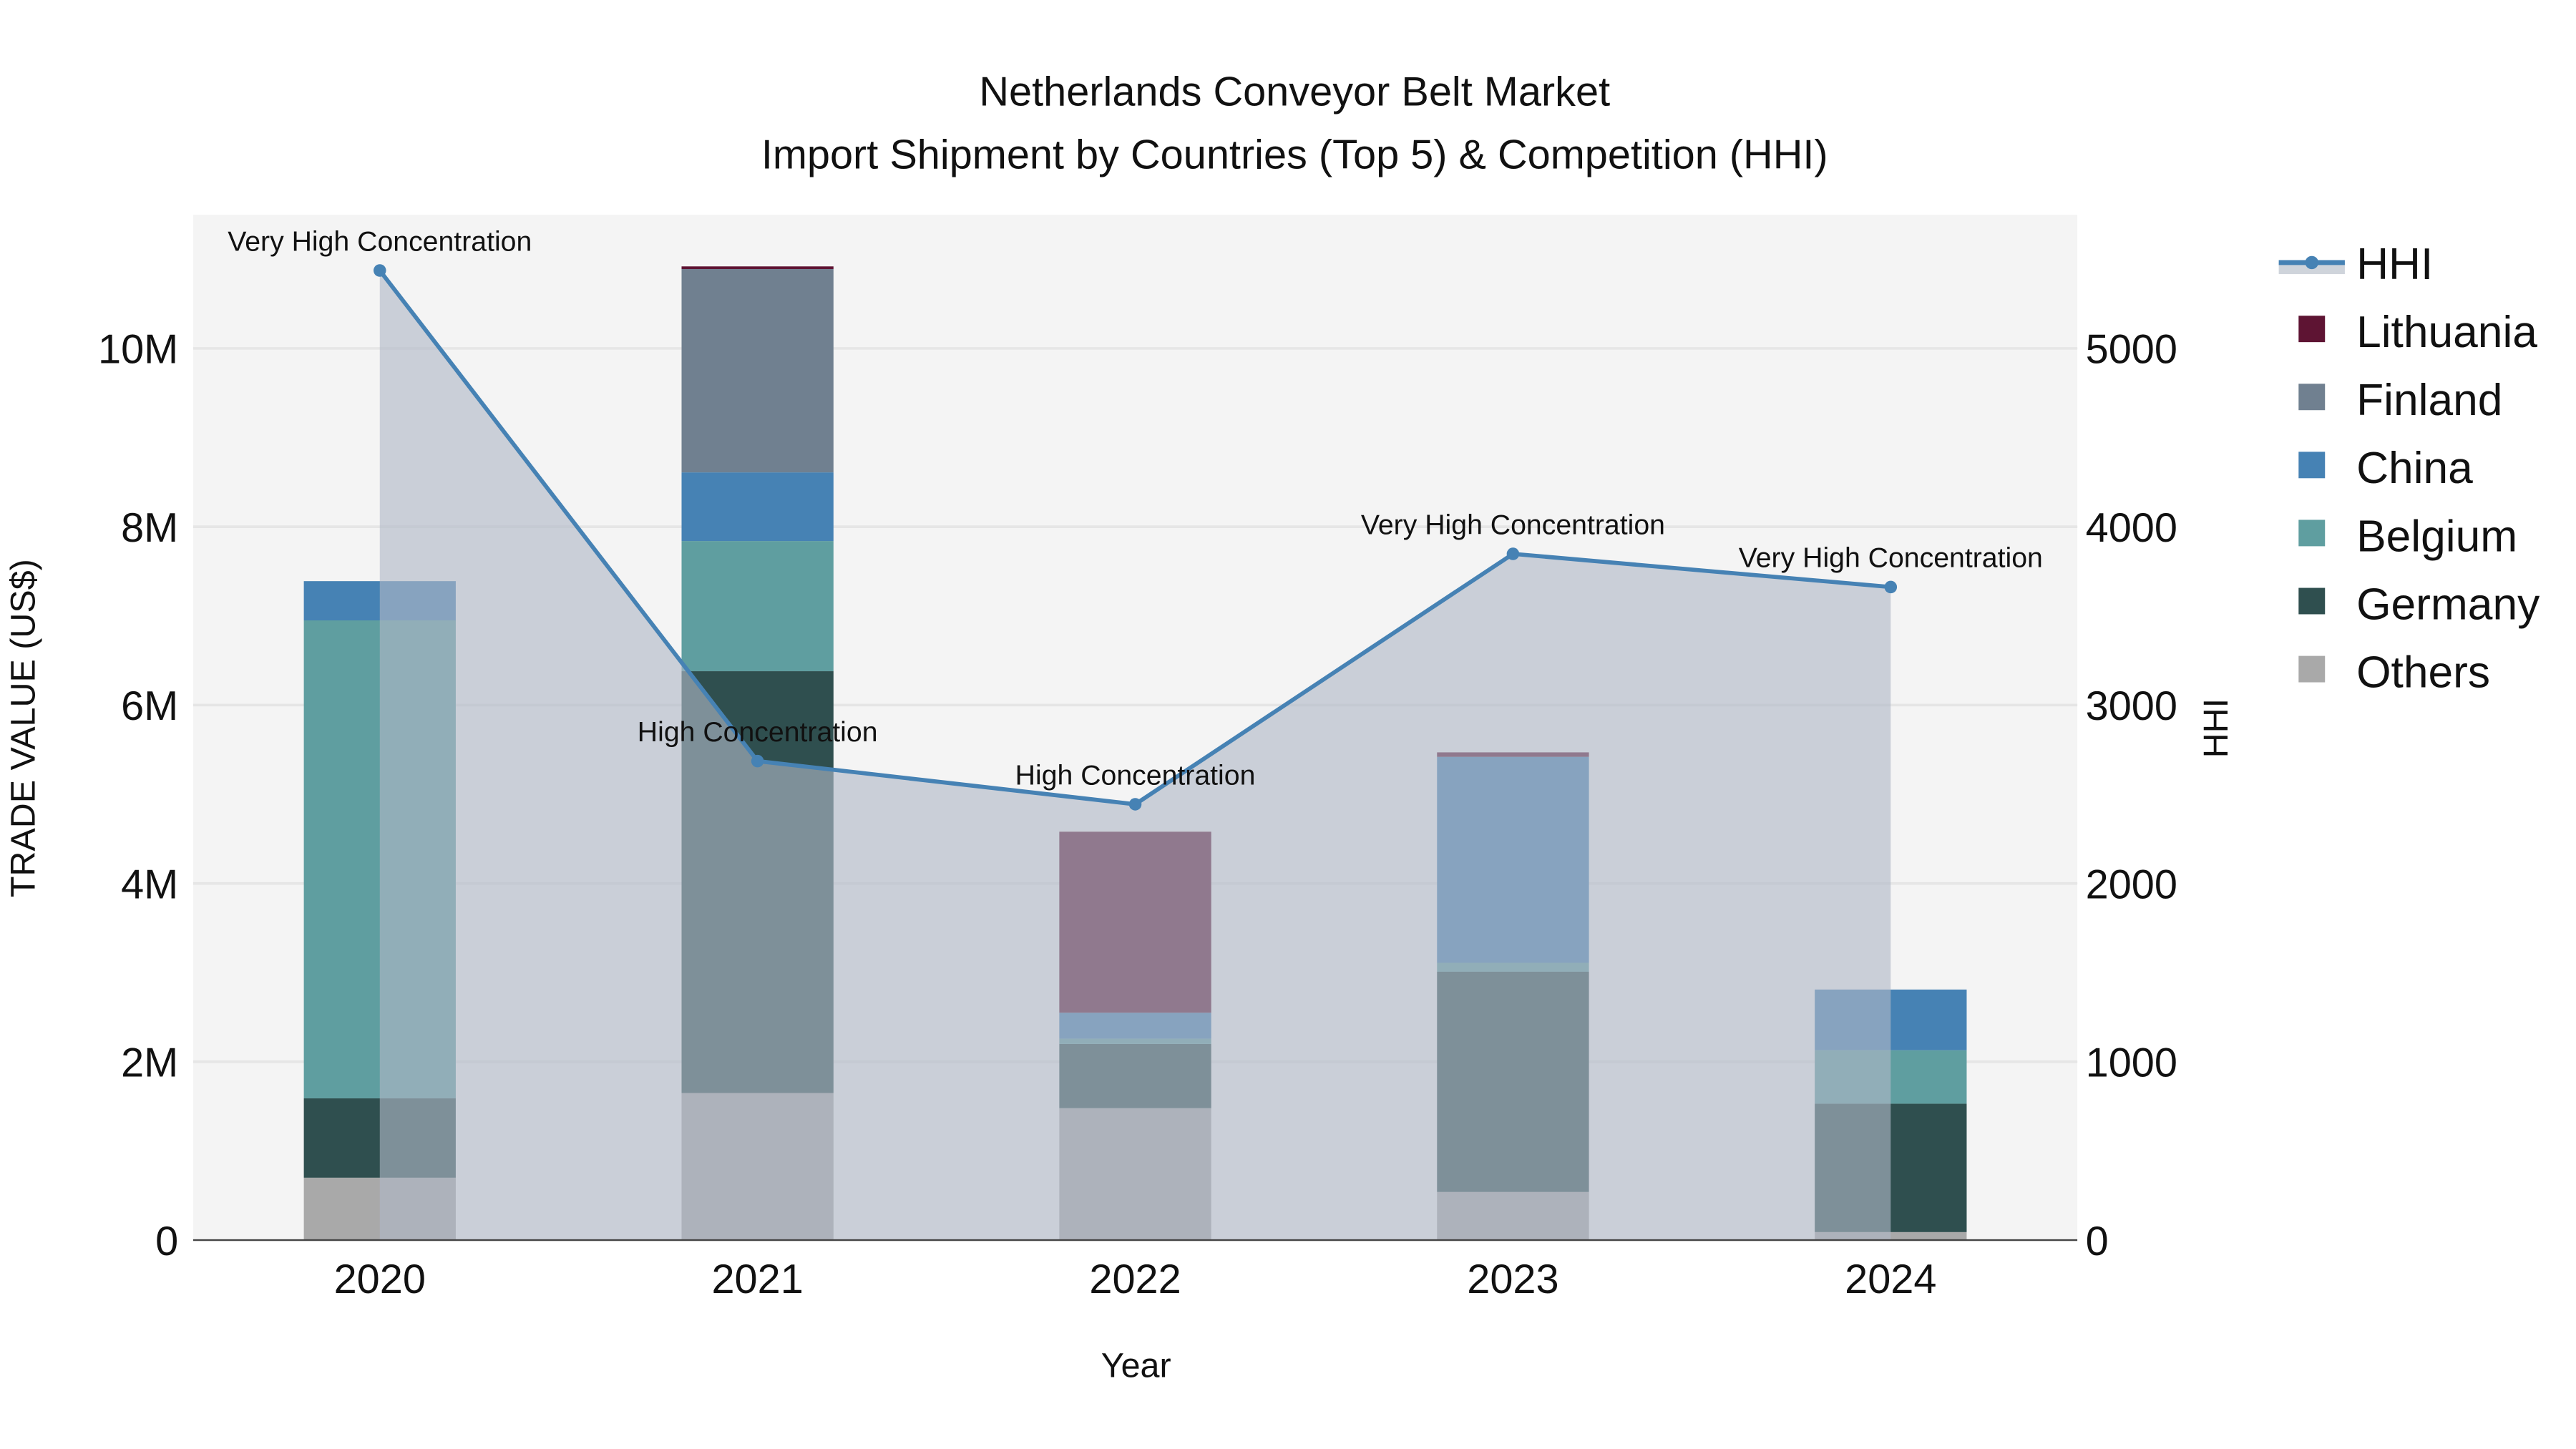 This screenshot has height=1449, width=2576. I want to click on y-tick-label: 2M, so click(149, 1063).